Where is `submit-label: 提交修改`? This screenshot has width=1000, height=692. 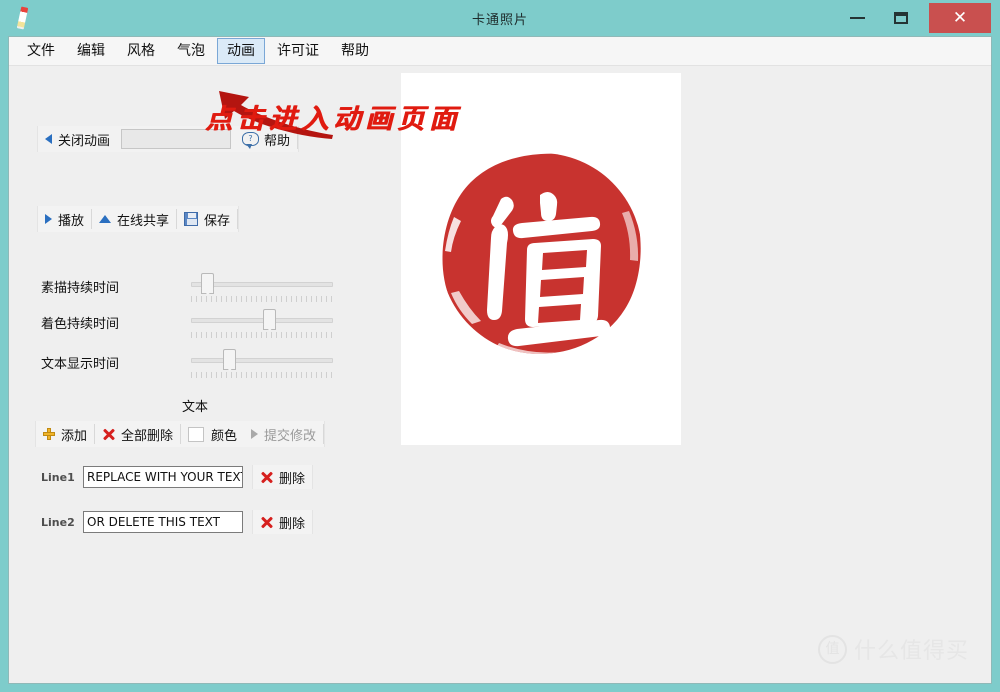 submit-label: 提交修改 is located at coordinates (290, 436).